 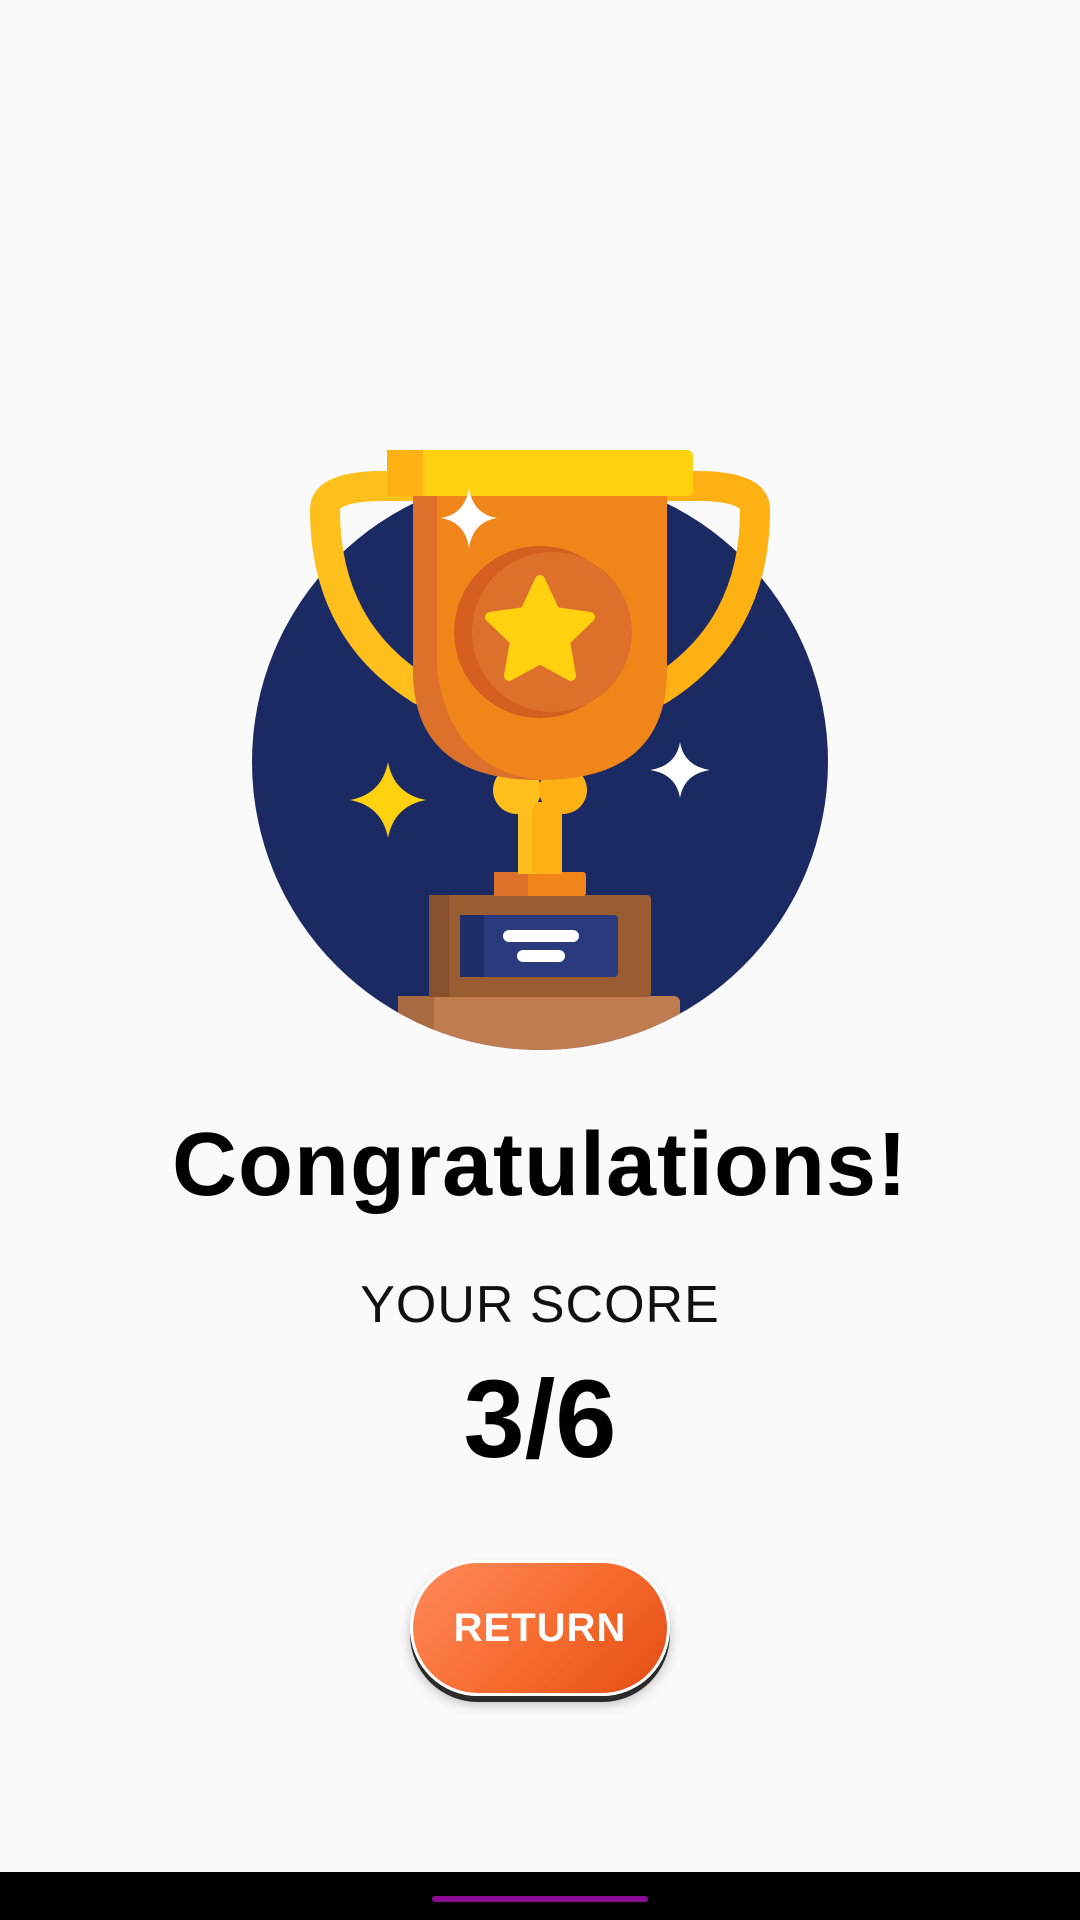 I want to click on return-button: RETURN, so click(x=540, y=1628).